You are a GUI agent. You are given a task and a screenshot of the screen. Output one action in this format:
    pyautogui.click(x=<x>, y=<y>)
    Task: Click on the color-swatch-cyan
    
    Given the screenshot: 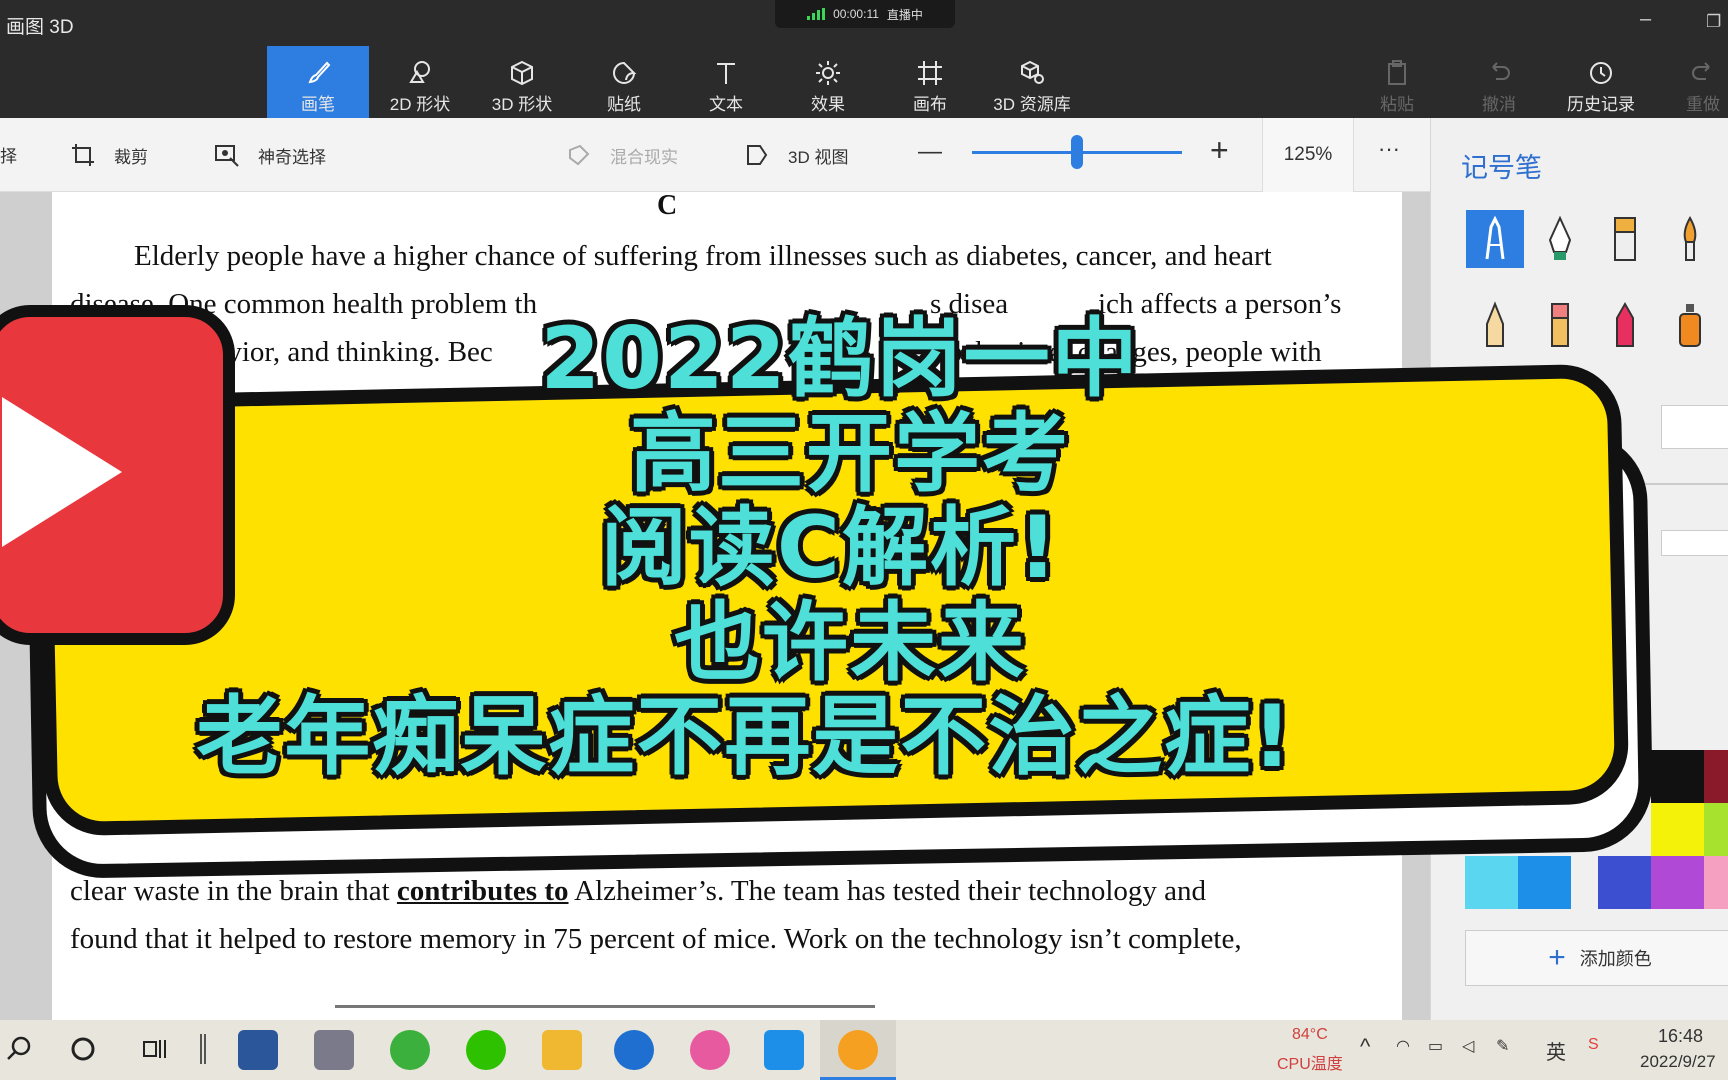 What is the action you would take?
    pyautogui.click(x=1491, y=882)
    